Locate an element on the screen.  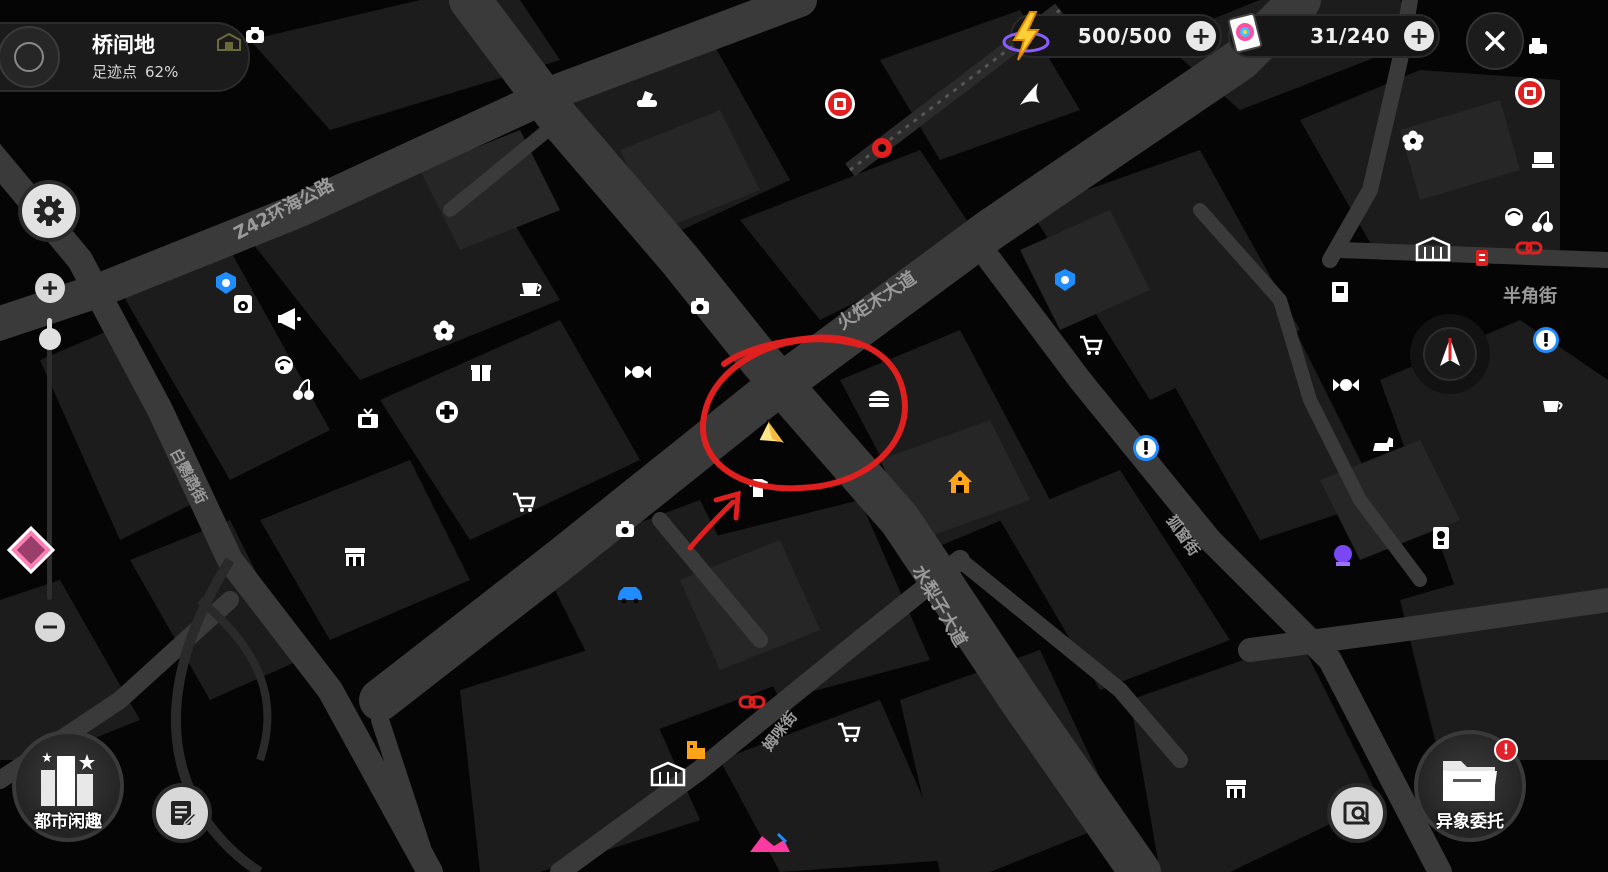
street-label-banjiao: 半角街 is located at coordinates (1530, 296).